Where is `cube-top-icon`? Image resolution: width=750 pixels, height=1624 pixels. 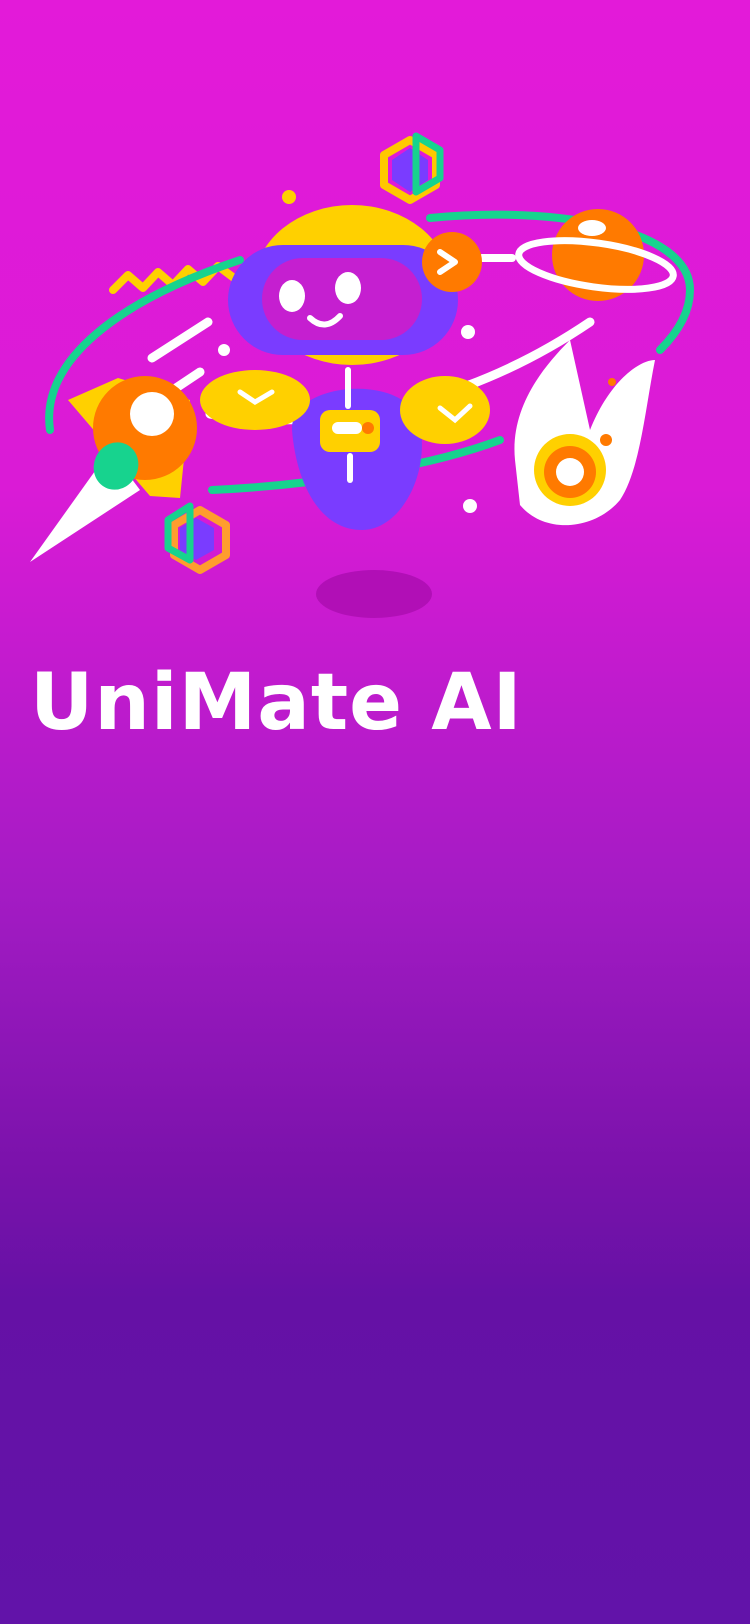
cube-top-icon is located at coordinates (412, 168).